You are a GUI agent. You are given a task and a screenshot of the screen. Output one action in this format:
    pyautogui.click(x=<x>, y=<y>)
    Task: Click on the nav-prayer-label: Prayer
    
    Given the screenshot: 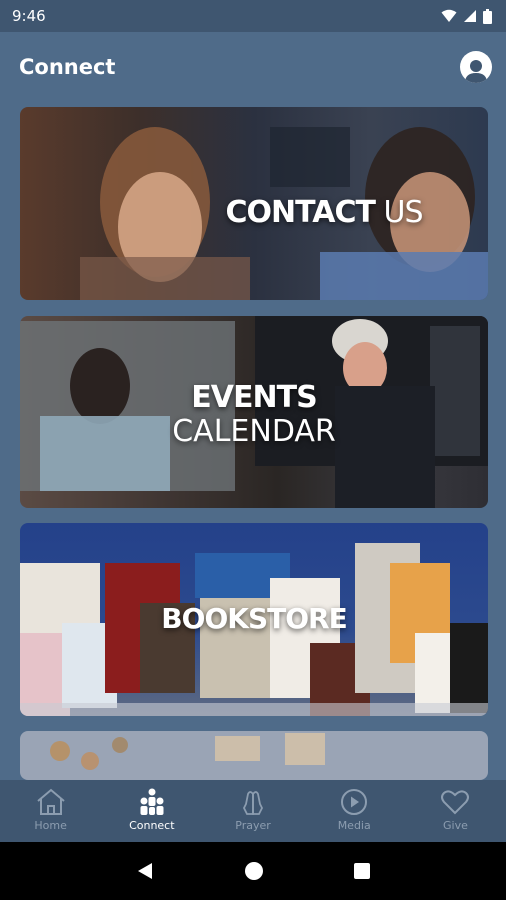 What is the action you would take?
    pyautogui.click(x=253, y=825)
    